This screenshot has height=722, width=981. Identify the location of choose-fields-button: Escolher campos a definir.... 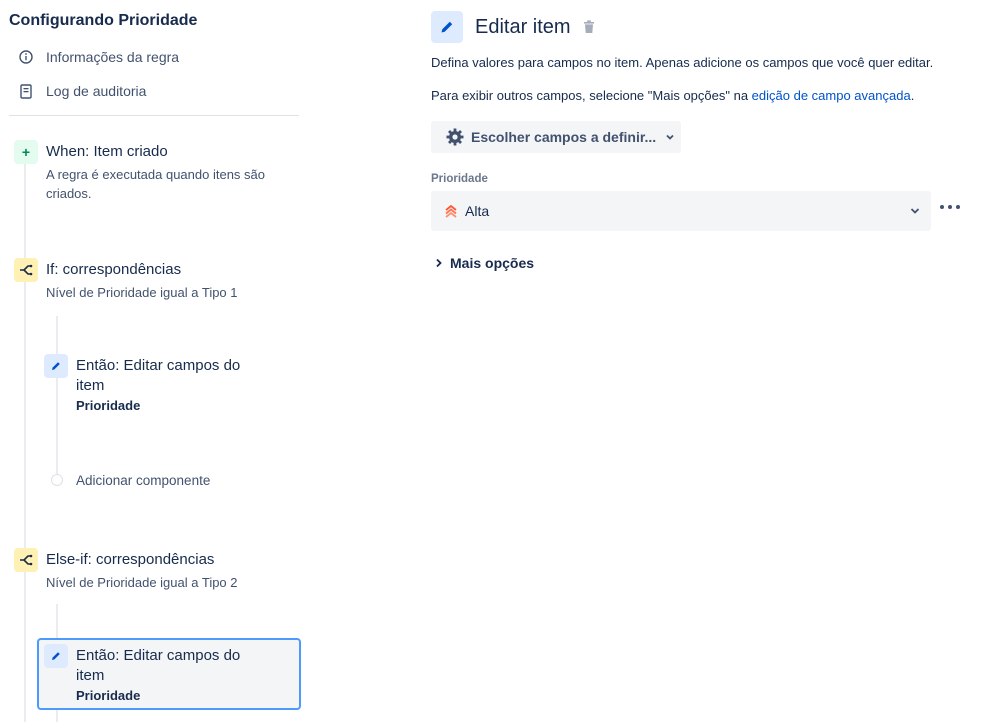
(556, 137).